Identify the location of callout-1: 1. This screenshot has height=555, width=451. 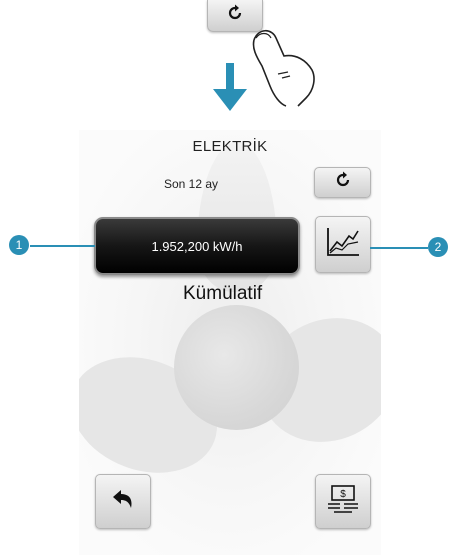
(19, 245).